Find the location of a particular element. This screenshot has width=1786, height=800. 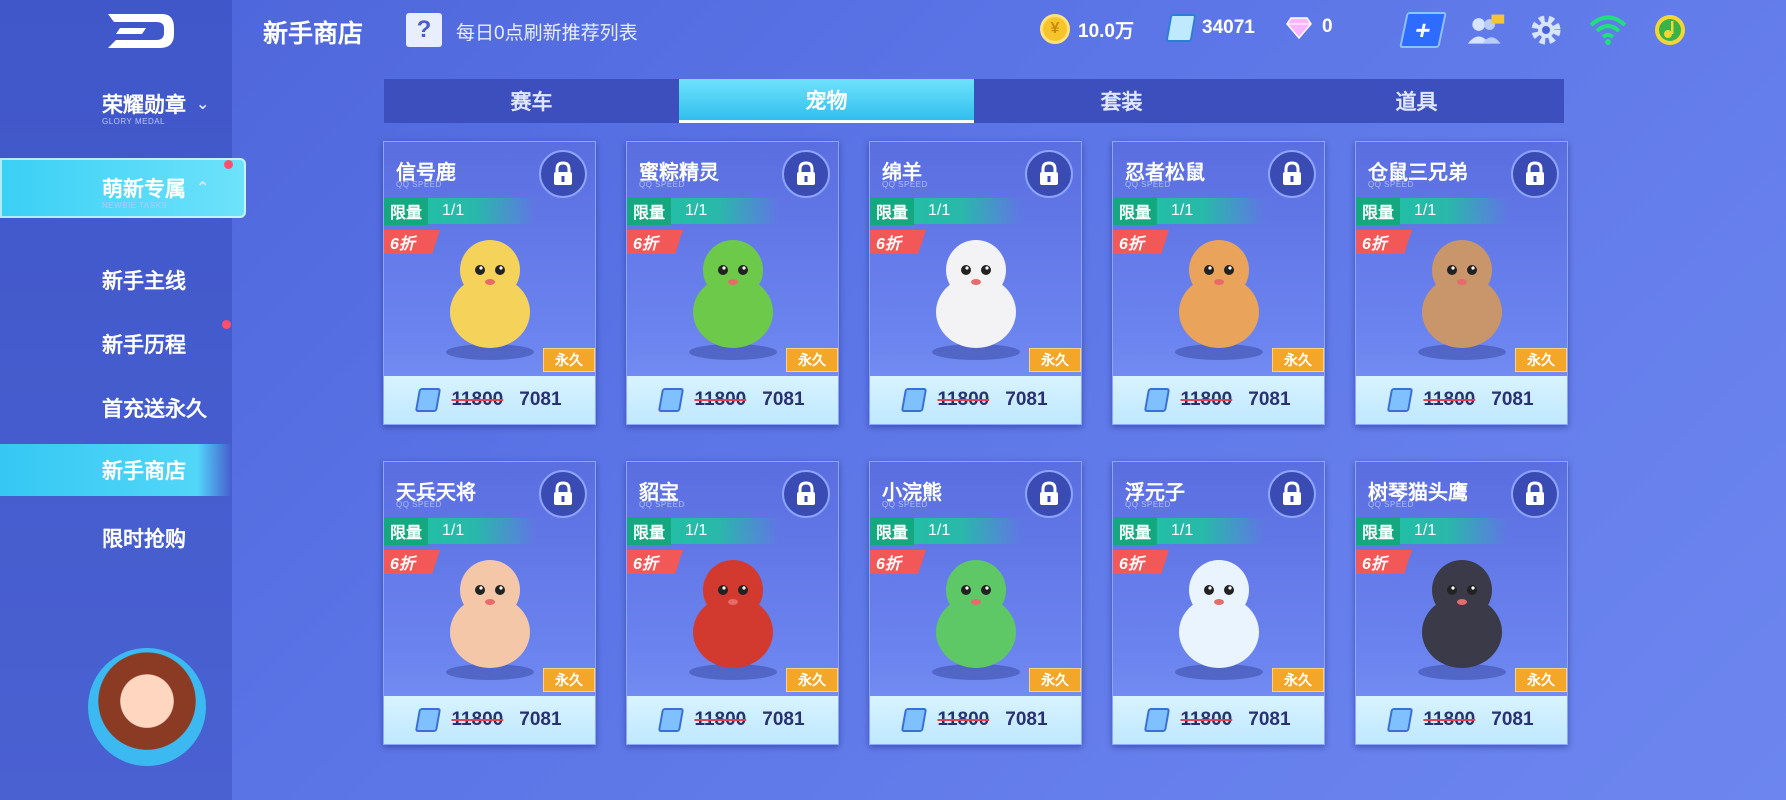

pet-card: 信号鹿 QQ SPEED 限量 1/1 6折 永久 11800 7081 is located at coordinates (489, 283).